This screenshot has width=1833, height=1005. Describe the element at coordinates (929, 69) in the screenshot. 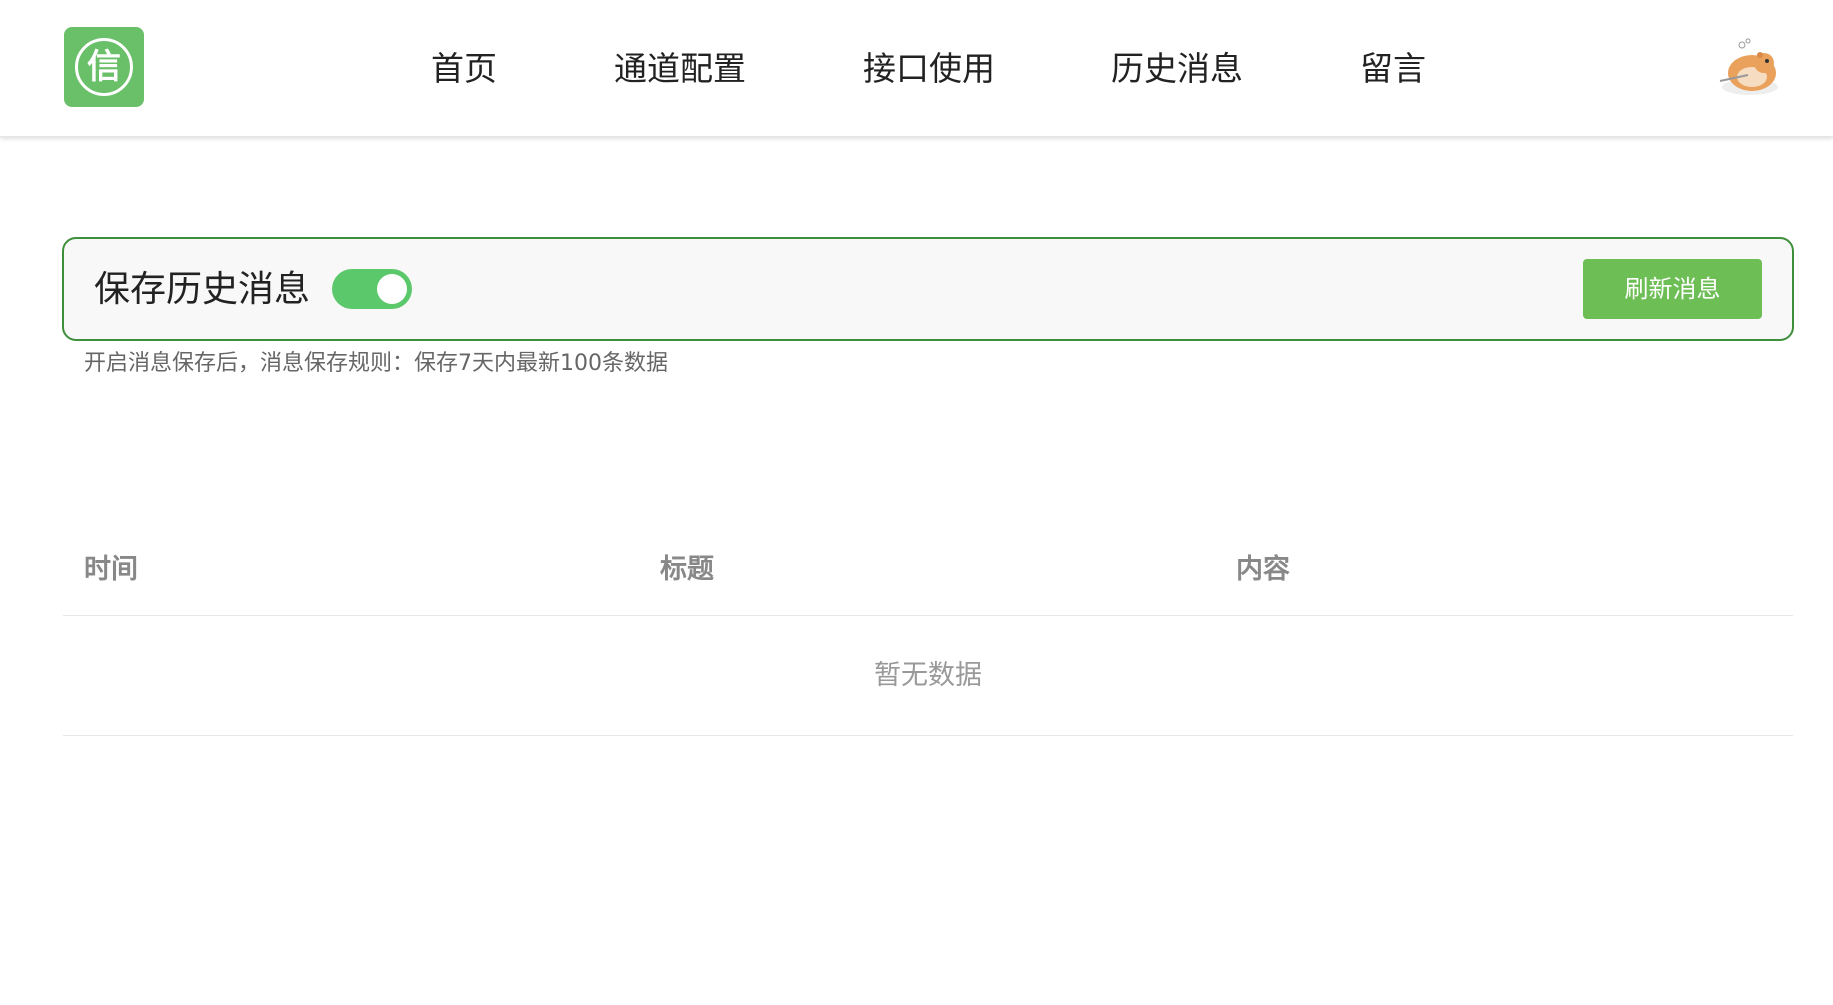

I see `nav-item-api-usage: 接口使用` at that location.